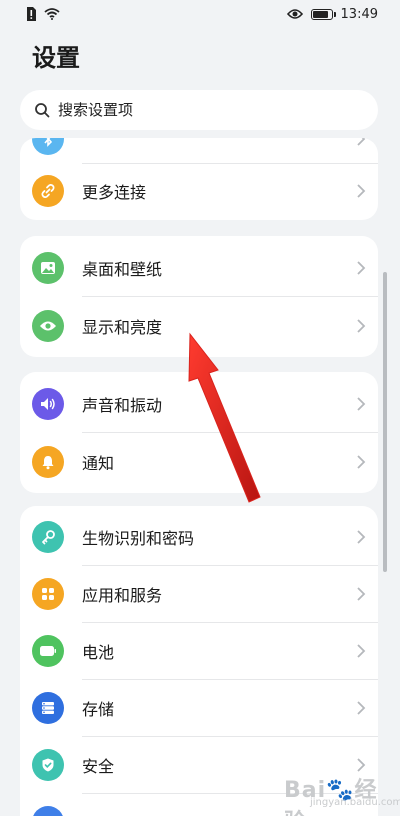 This screenshot has width=400, height=816. I want to click on display-card: 桌面和壁纸 显示和亮度, so click(199, 296).